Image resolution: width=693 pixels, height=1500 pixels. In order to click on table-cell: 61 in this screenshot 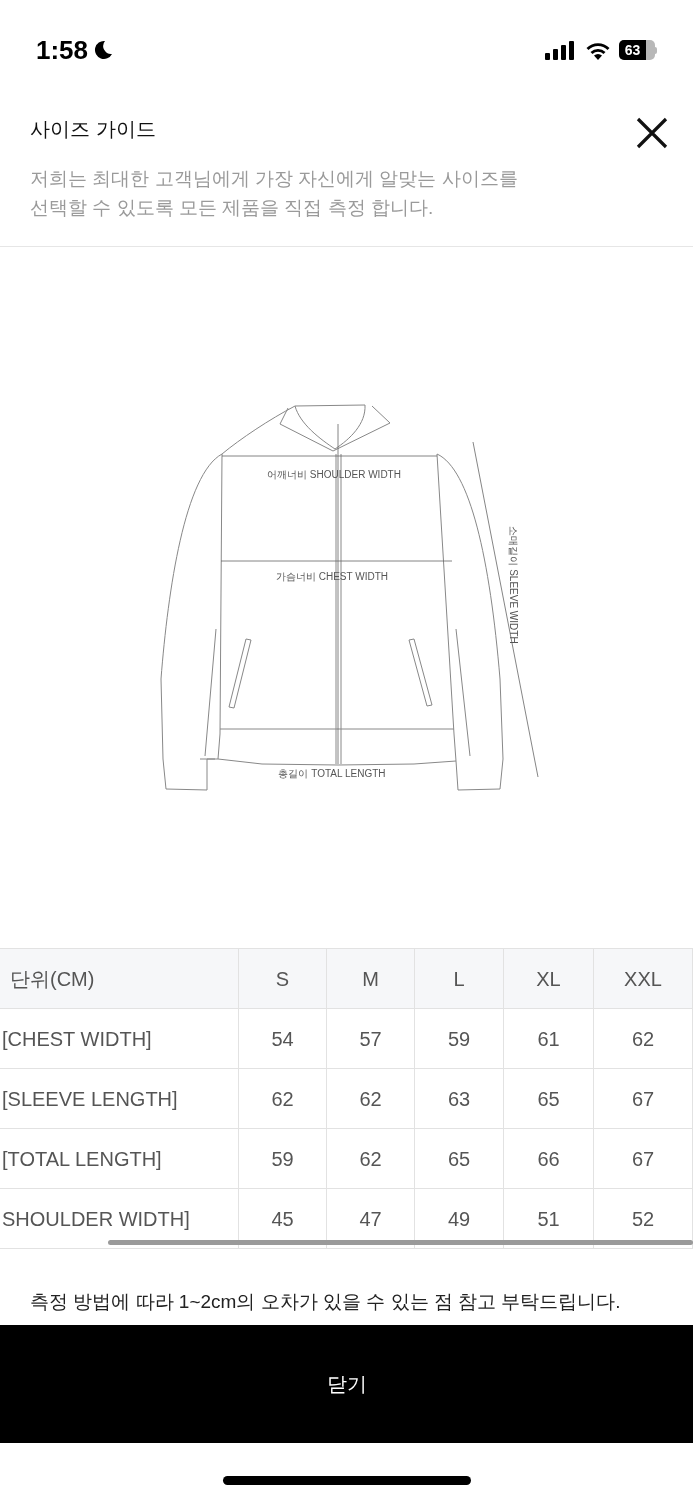, I will do `click(549, 1038)`.